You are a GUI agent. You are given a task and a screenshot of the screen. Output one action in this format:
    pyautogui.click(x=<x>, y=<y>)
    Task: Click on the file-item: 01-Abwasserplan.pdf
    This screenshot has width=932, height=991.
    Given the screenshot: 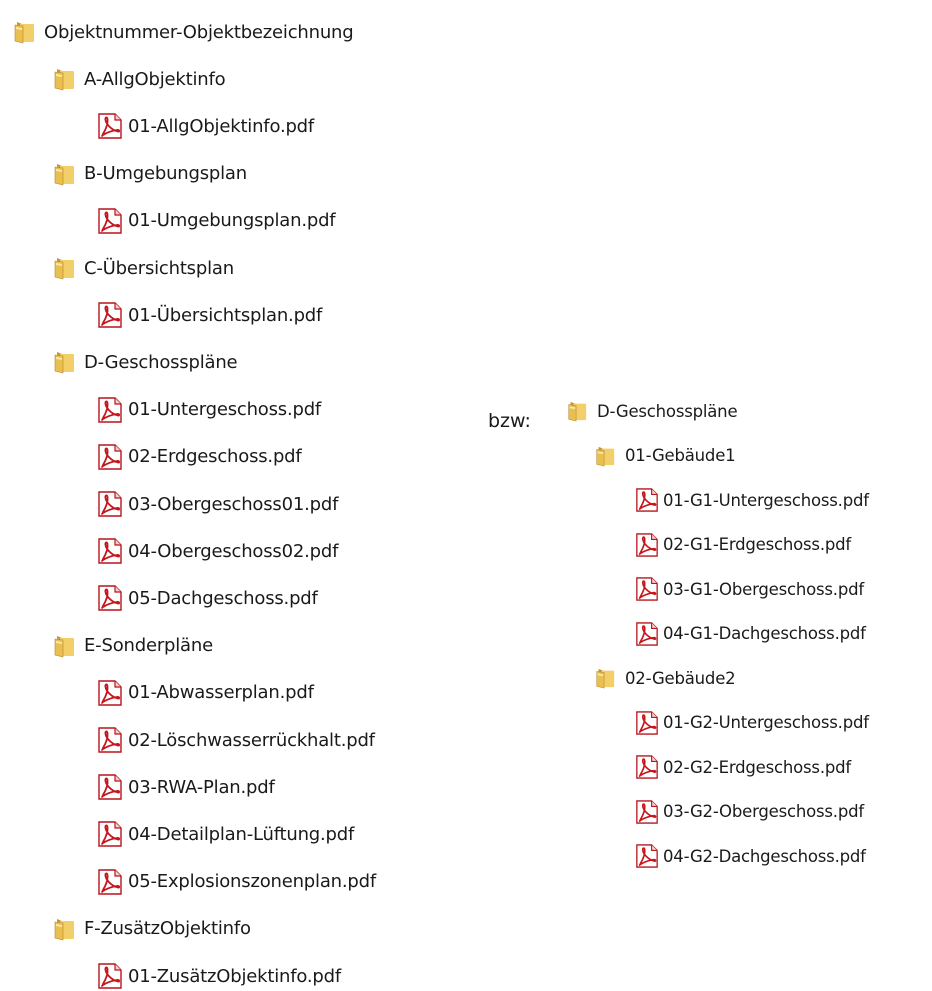 What is the action you would take?
    pyautogui.click(x=205, y=693)
    